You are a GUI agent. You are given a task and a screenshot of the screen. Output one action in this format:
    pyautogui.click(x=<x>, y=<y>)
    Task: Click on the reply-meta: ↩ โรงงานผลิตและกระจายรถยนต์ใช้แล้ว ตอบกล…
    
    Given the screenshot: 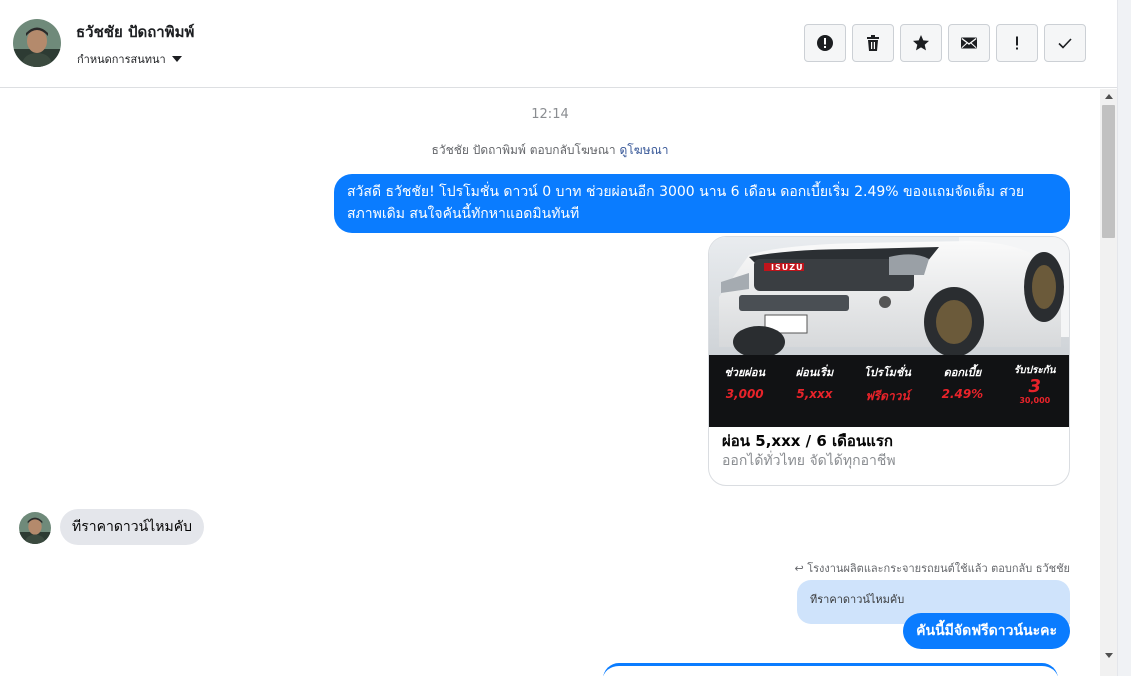 What is the action you would take?
    pyautogui.click(x=932, y=568)
    